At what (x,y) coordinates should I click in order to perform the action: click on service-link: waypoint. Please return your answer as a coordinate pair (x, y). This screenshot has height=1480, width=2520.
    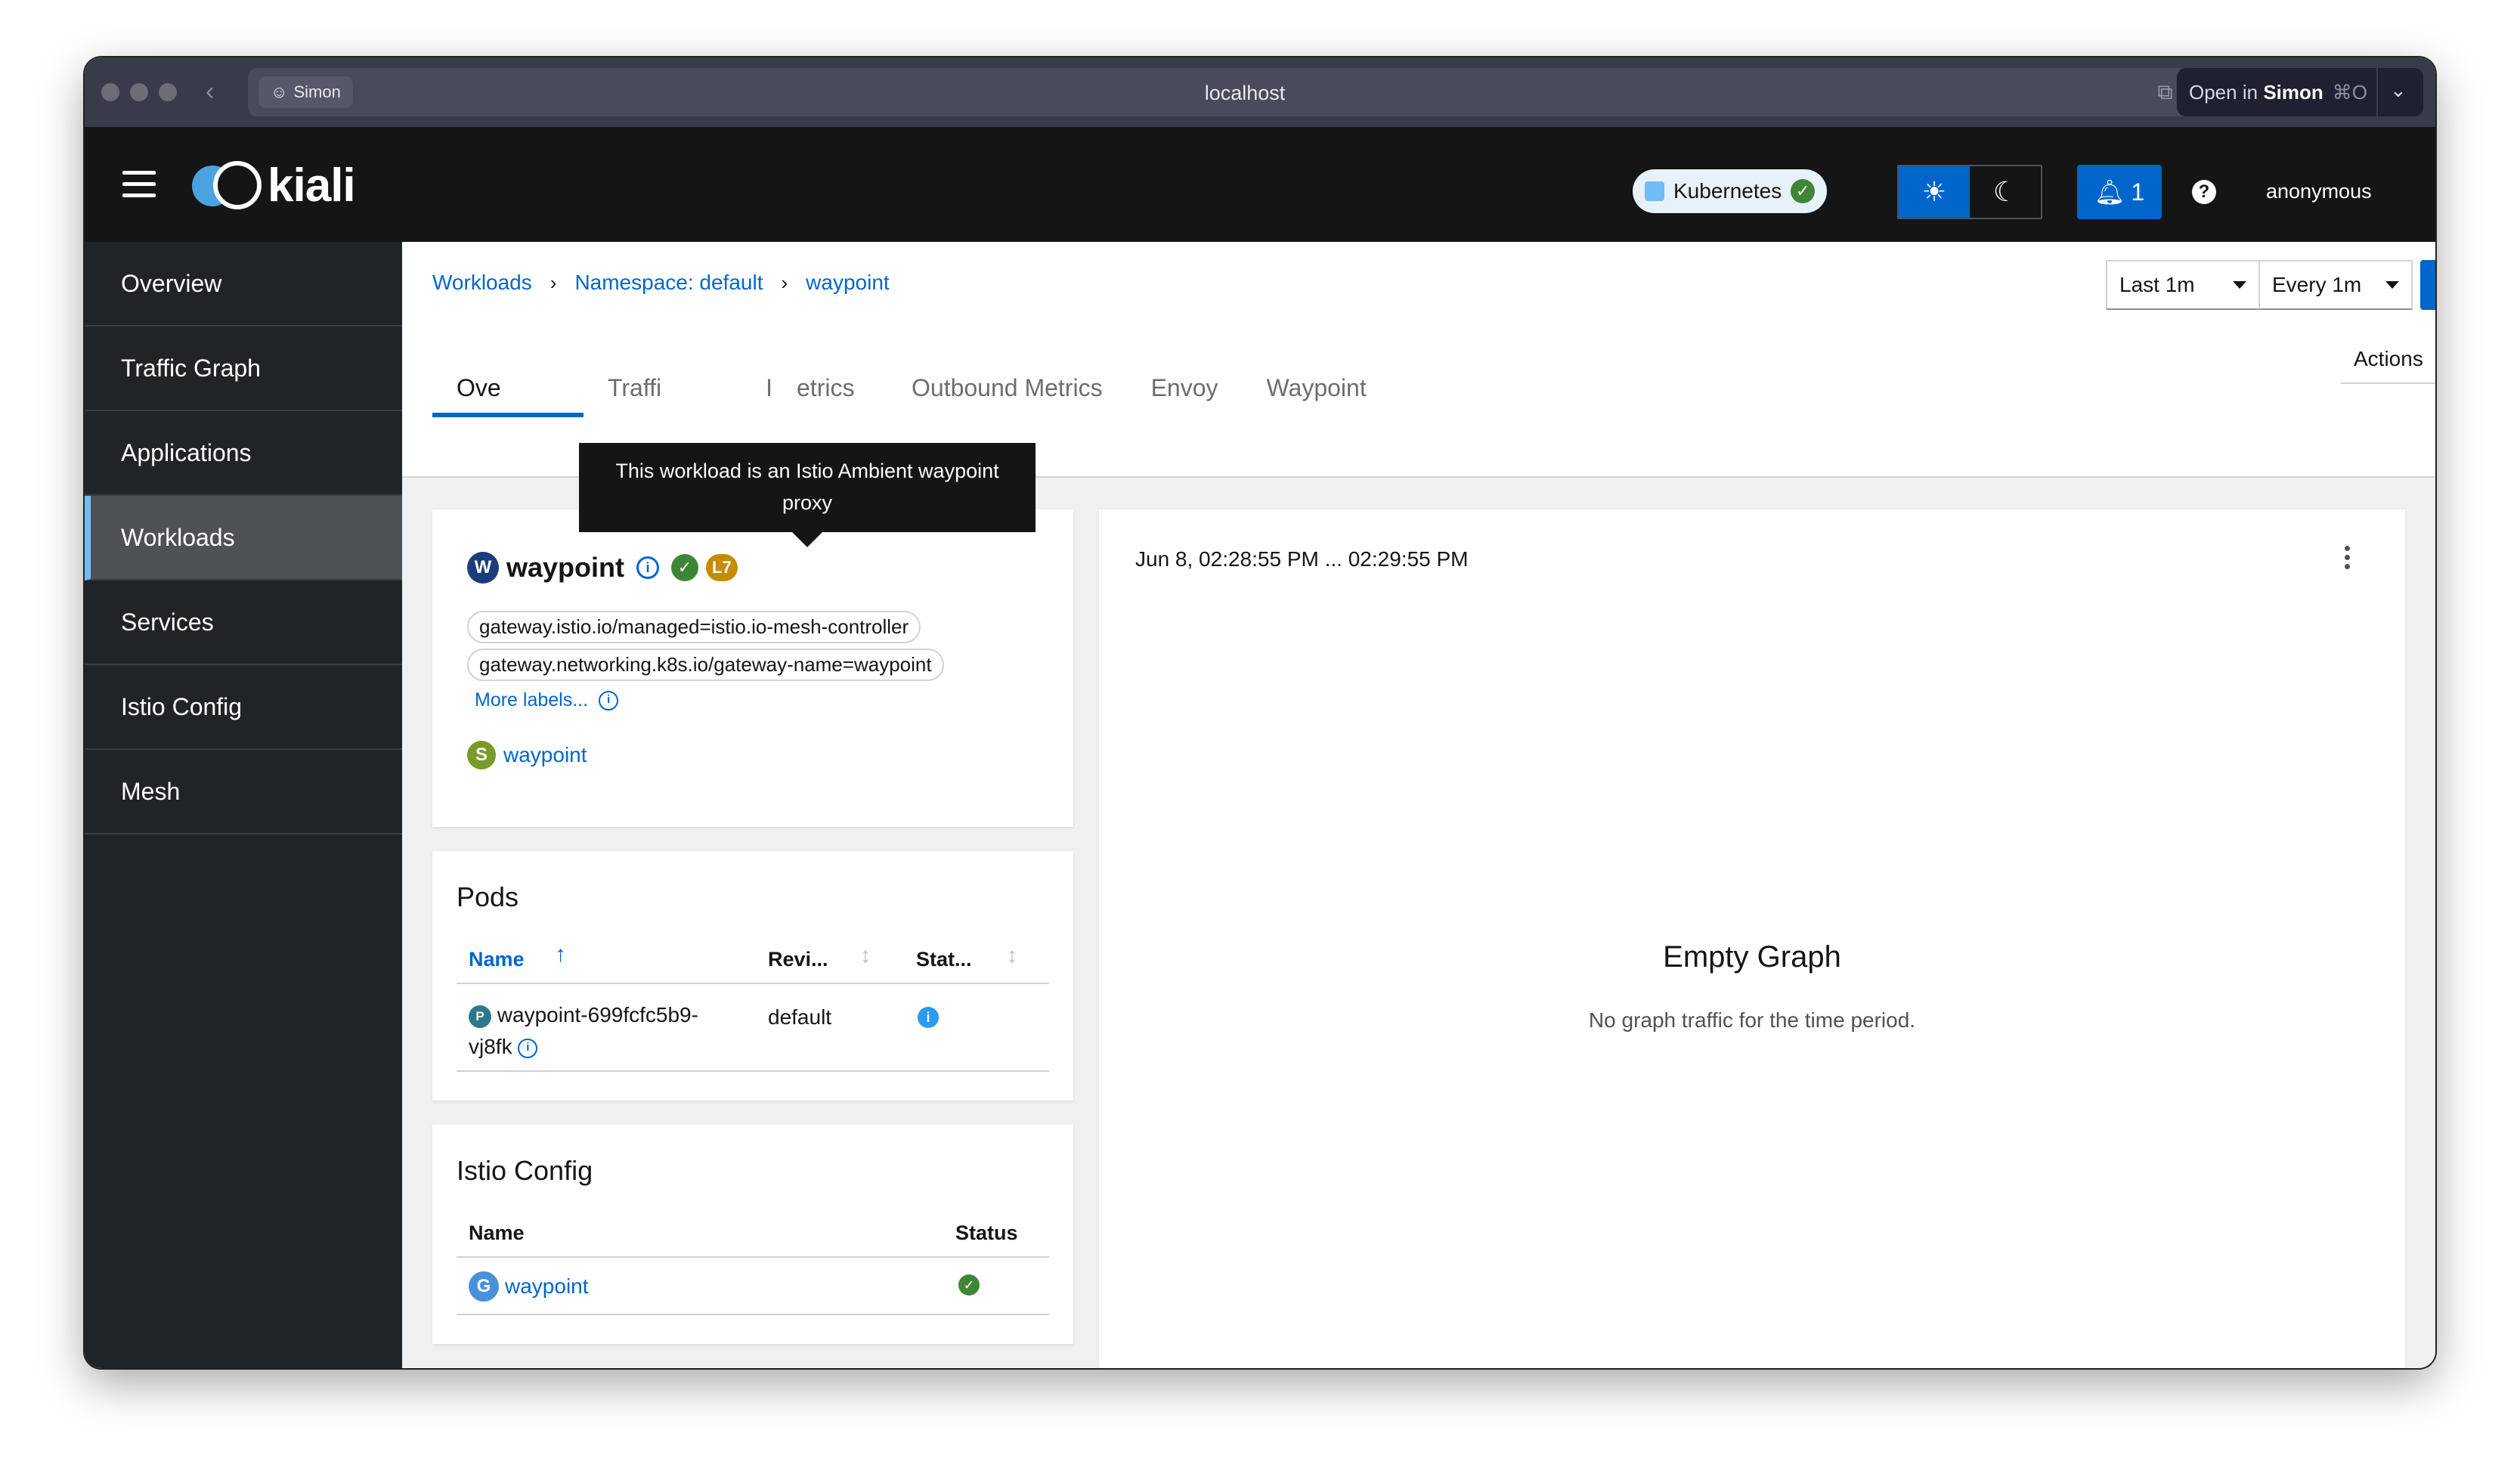
    Looking at the image, I should click on (545, 755).